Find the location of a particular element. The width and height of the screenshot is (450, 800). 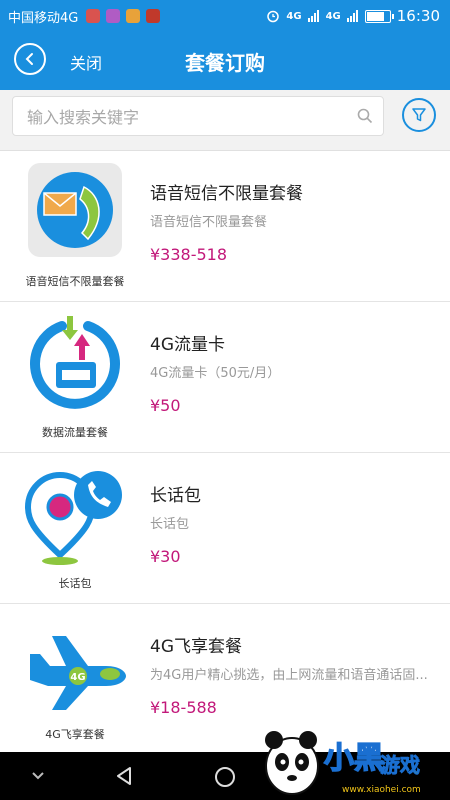

svg-text: 游戏 is located at coordinates (400, 765).